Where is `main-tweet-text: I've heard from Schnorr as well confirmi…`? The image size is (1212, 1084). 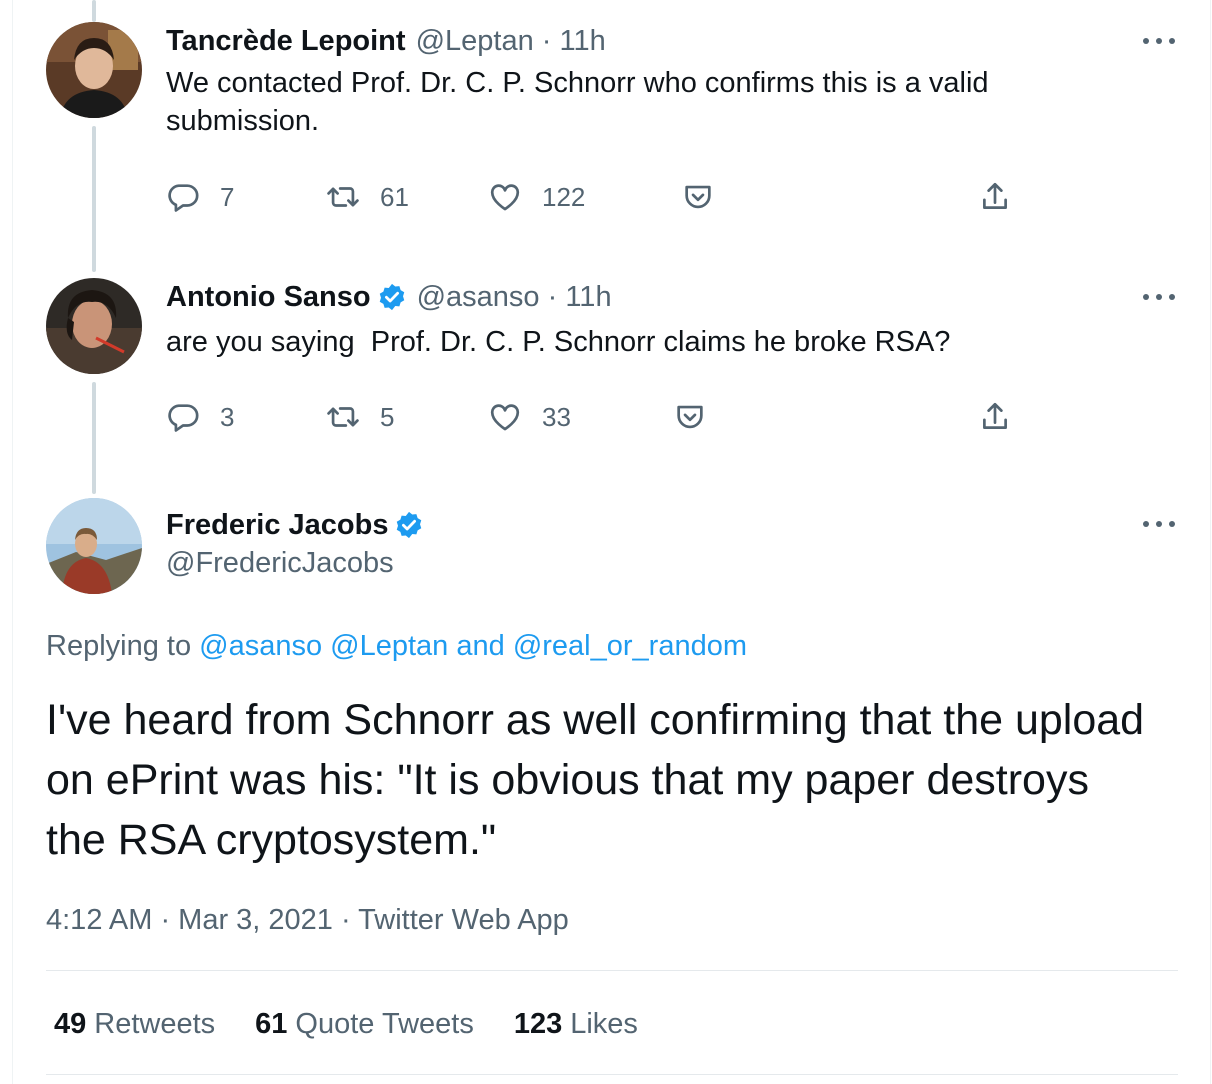
main-tweet-text: I've heard from Schnorr as well confirmi… is located at coordinates (595, 780).